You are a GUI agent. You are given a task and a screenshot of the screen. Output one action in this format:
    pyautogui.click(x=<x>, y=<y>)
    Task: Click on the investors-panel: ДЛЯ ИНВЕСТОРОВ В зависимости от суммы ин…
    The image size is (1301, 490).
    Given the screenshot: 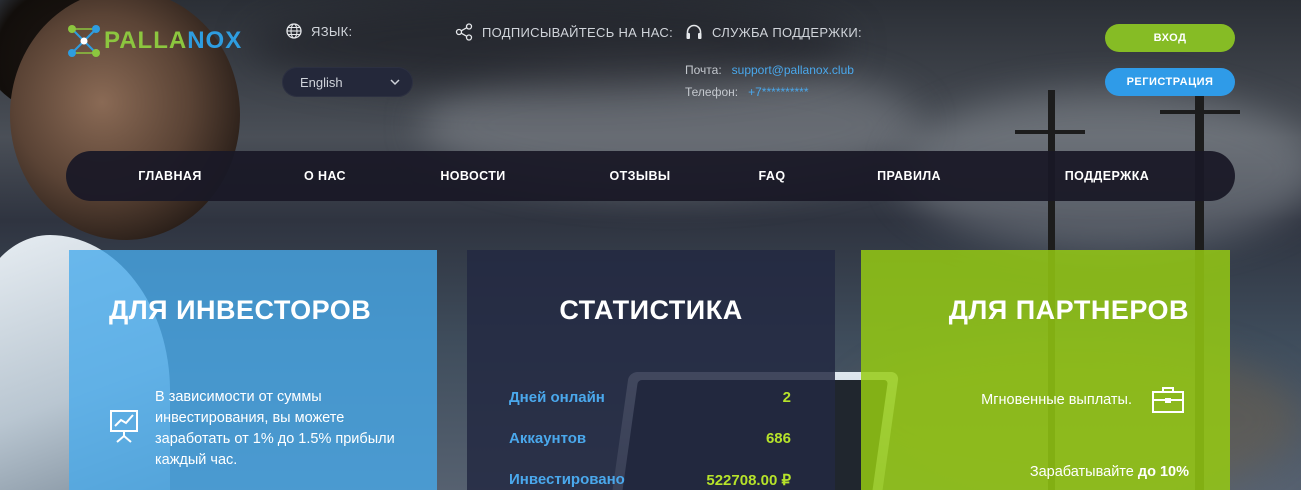 What is the action you would take?
    pyautogui.click(x=253, y=370)
    